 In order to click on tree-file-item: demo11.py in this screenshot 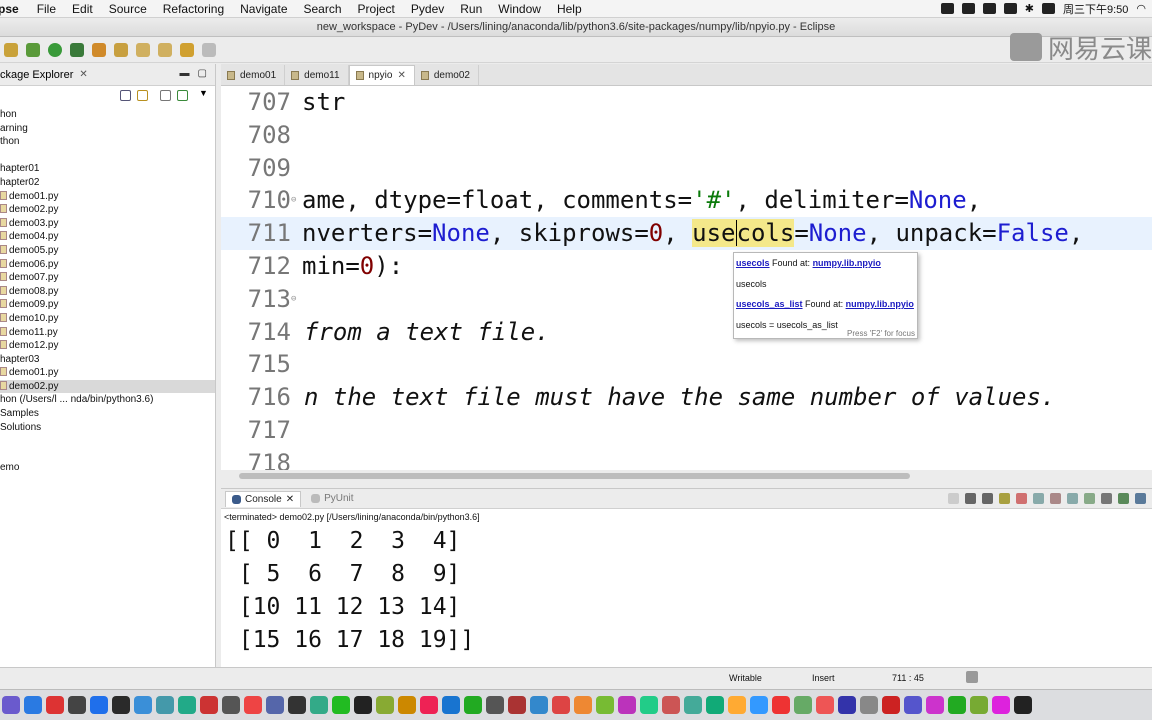, I will do `click(107, 333)`.